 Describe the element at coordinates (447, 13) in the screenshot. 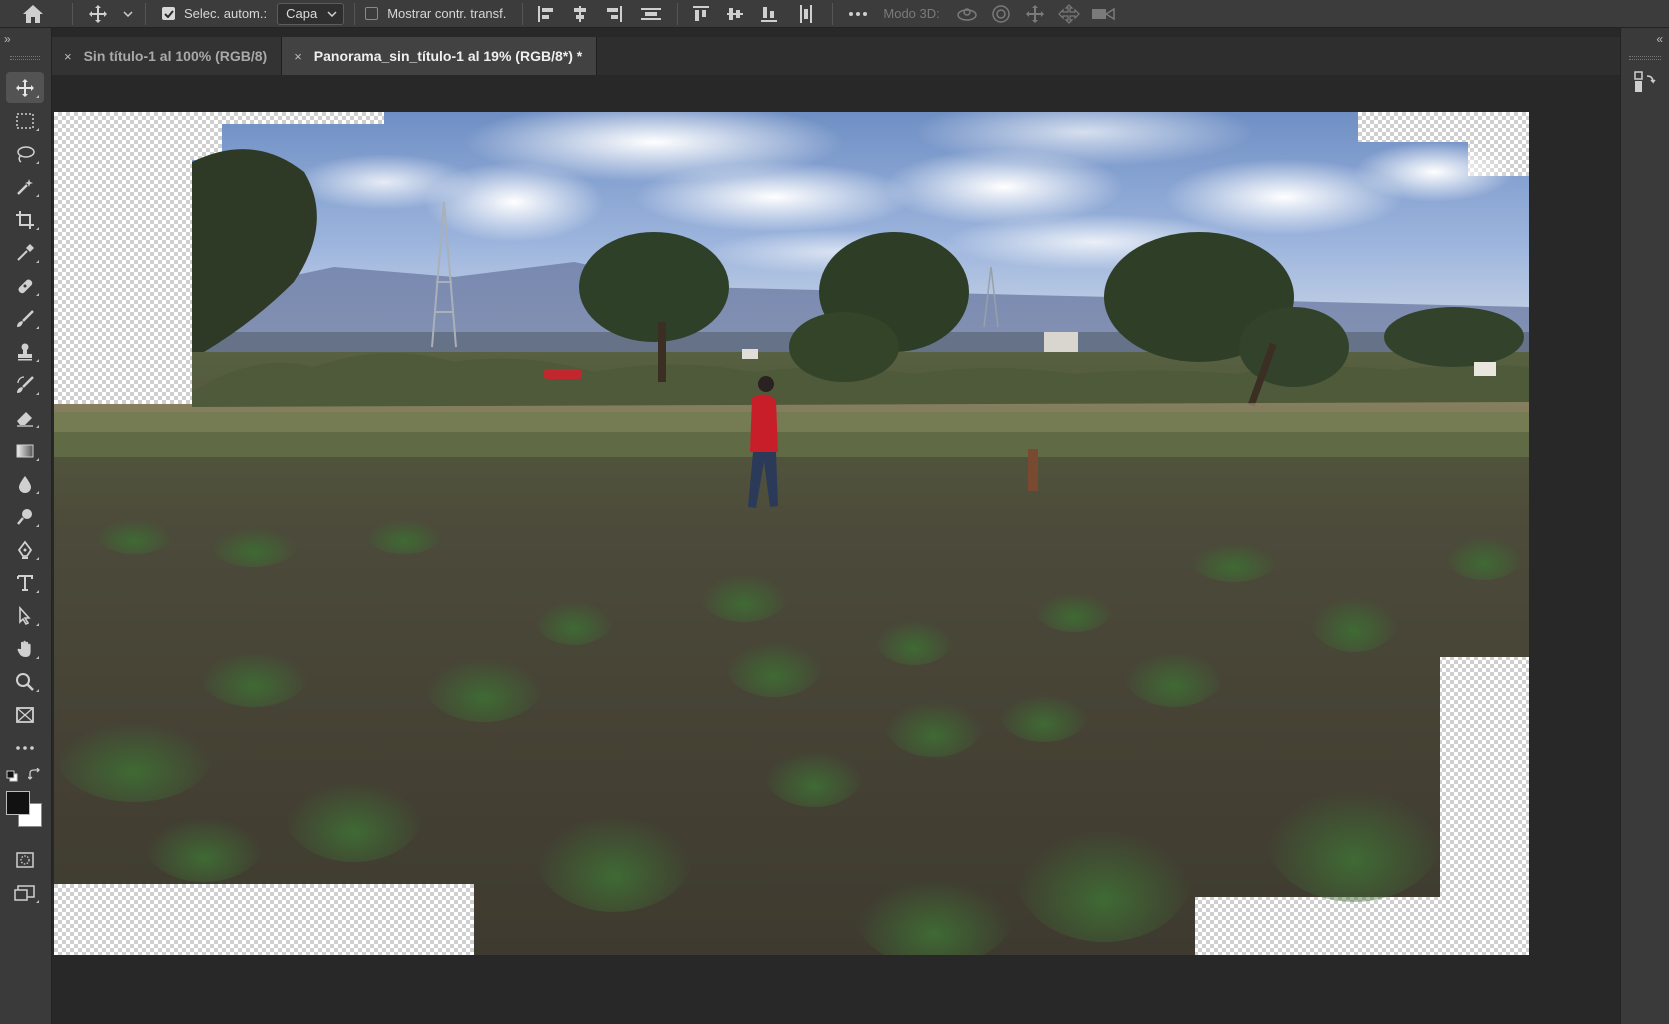

I see `show-transform-label: Mostrar contr. transf.` at that location.